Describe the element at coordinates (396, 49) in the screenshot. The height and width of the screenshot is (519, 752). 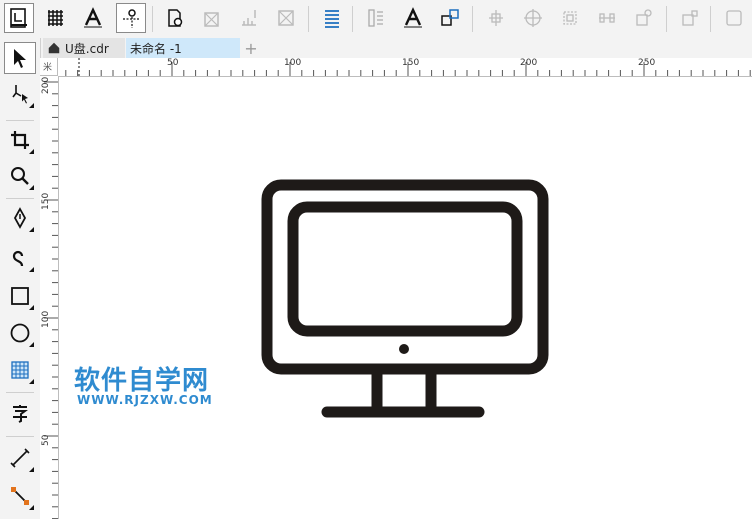
I see `document-tabs: U盘.cdr 未命名 -1 +` at that location.